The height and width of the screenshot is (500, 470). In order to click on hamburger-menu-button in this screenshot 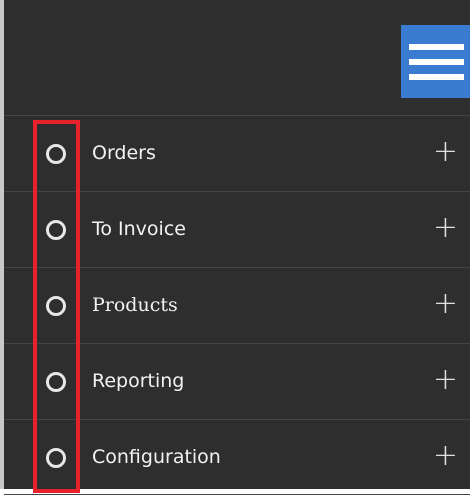, I will do `click(435, 61)`.